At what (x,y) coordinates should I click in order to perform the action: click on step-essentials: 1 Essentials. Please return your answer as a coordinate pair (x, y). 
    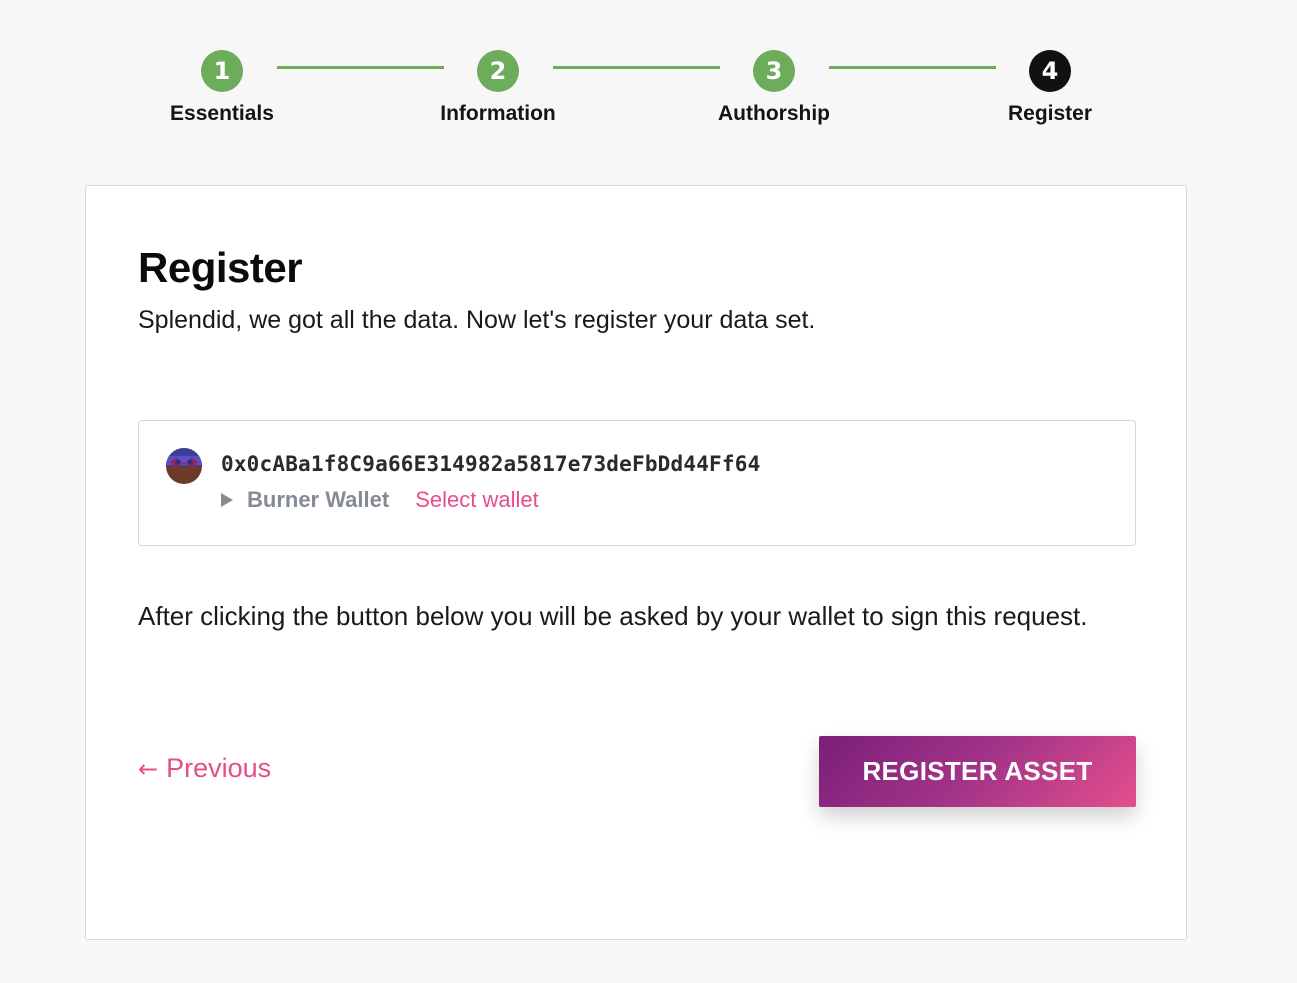
    Looking at the image, I should click on (222, 88).